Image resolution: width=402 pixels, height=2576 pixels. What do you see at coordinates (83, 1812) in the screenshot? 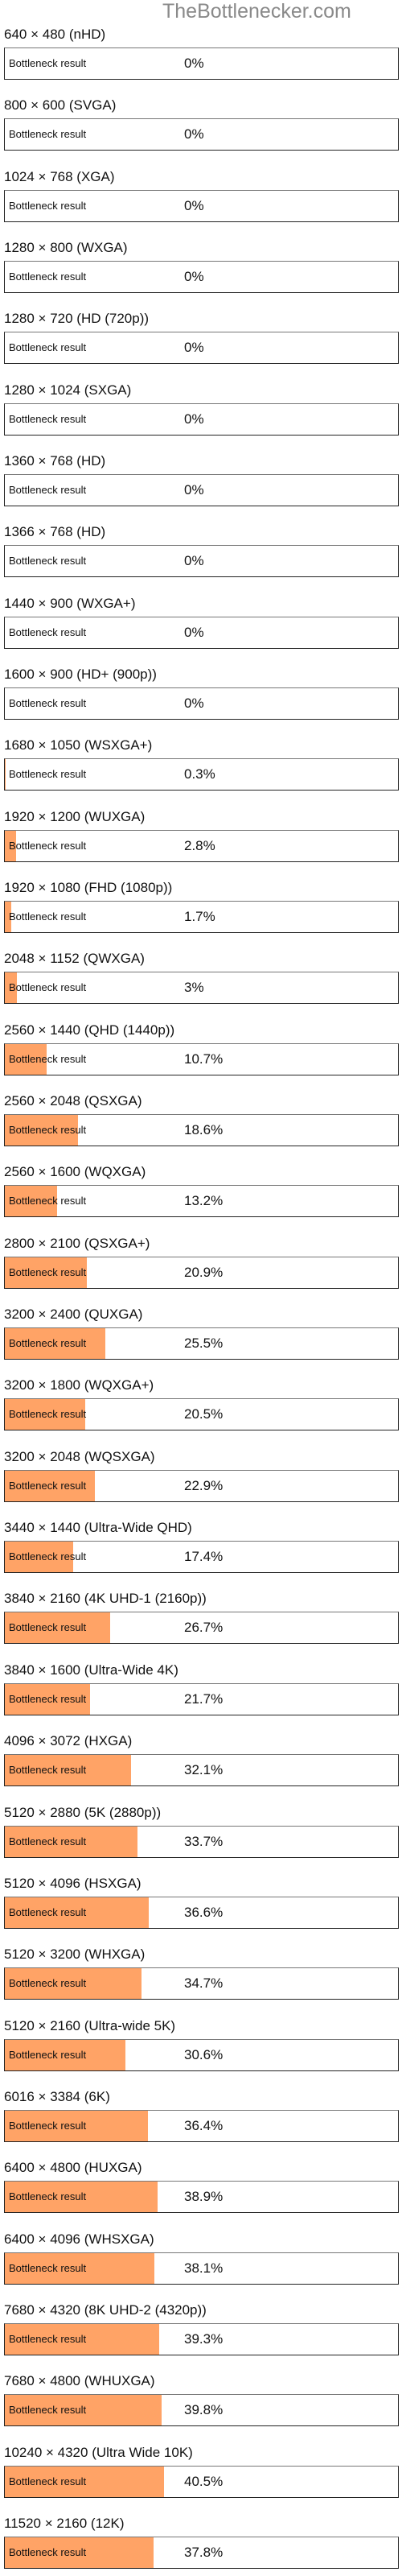
I see `resolution-label: 5120 × 2880 (5K (2880p))` at bounding box center [83, 1812].